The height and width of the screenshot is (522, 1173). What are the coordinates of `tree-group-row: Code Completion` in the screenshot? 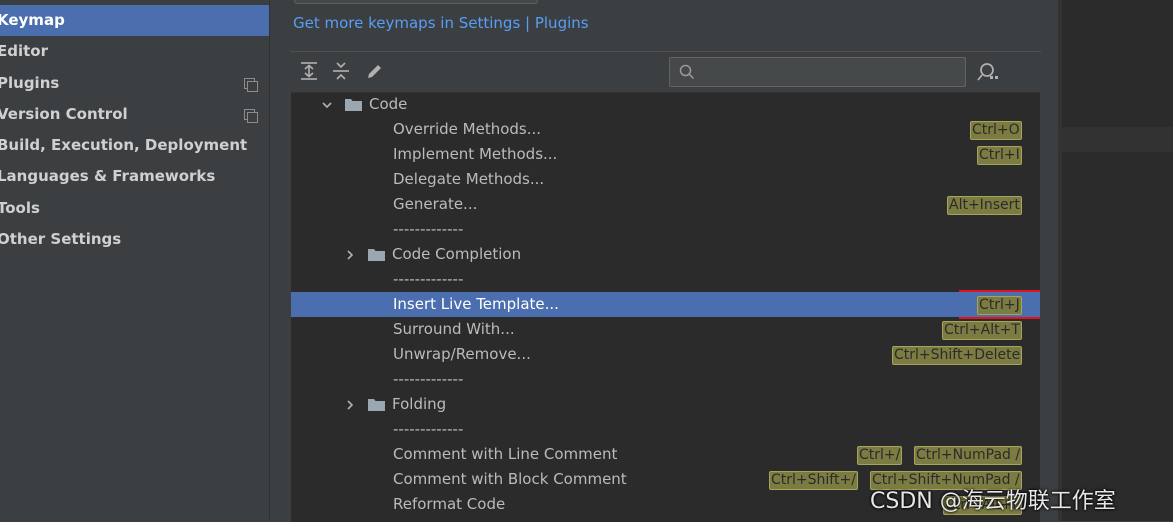 It's located at (665, 254).